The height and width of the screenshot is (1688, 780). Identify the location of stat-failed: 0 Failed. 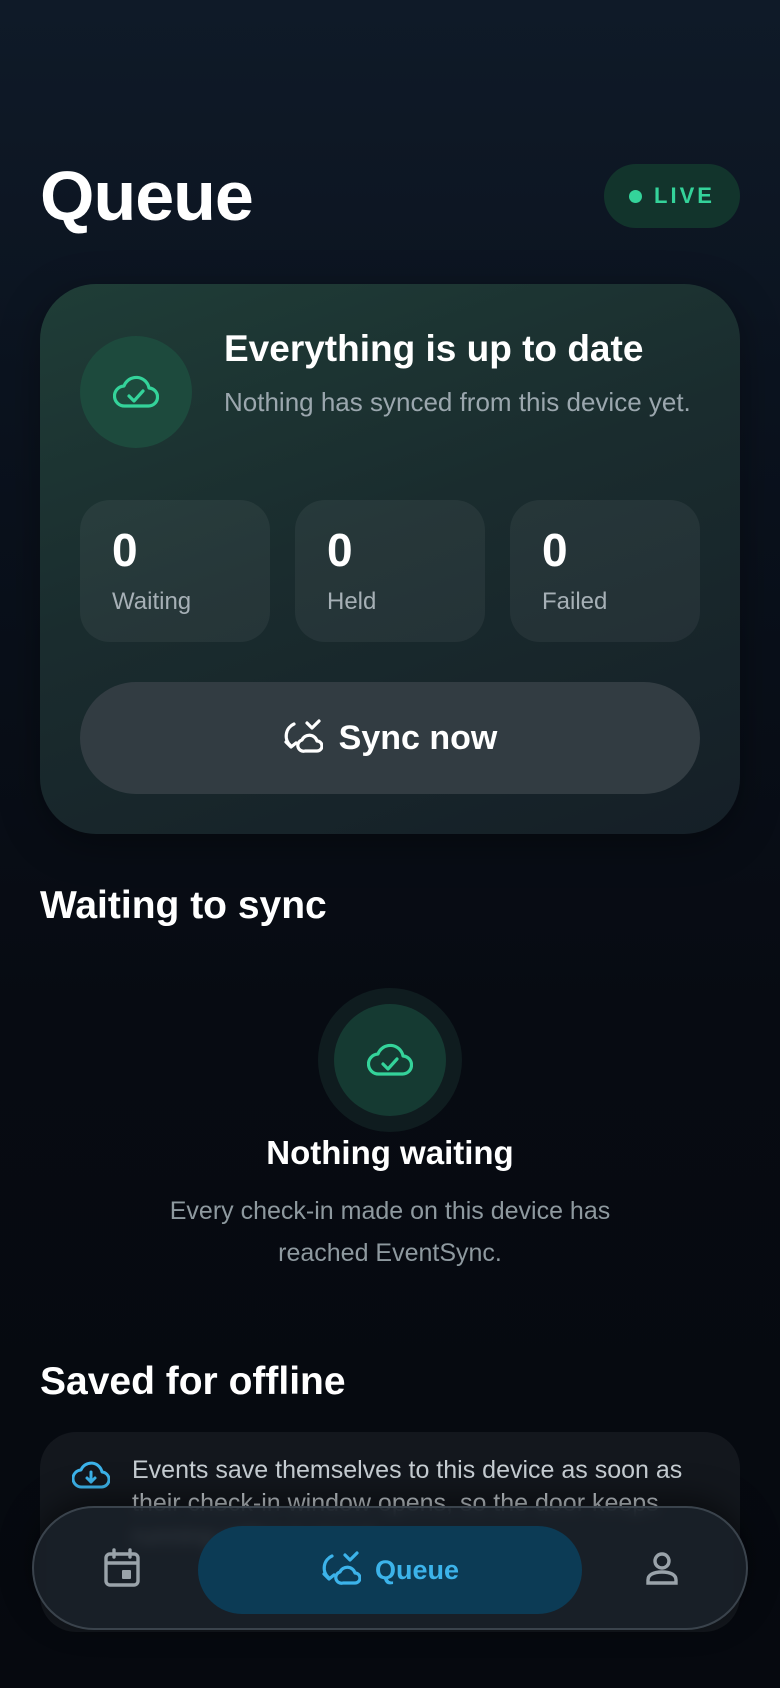
(605, 571).